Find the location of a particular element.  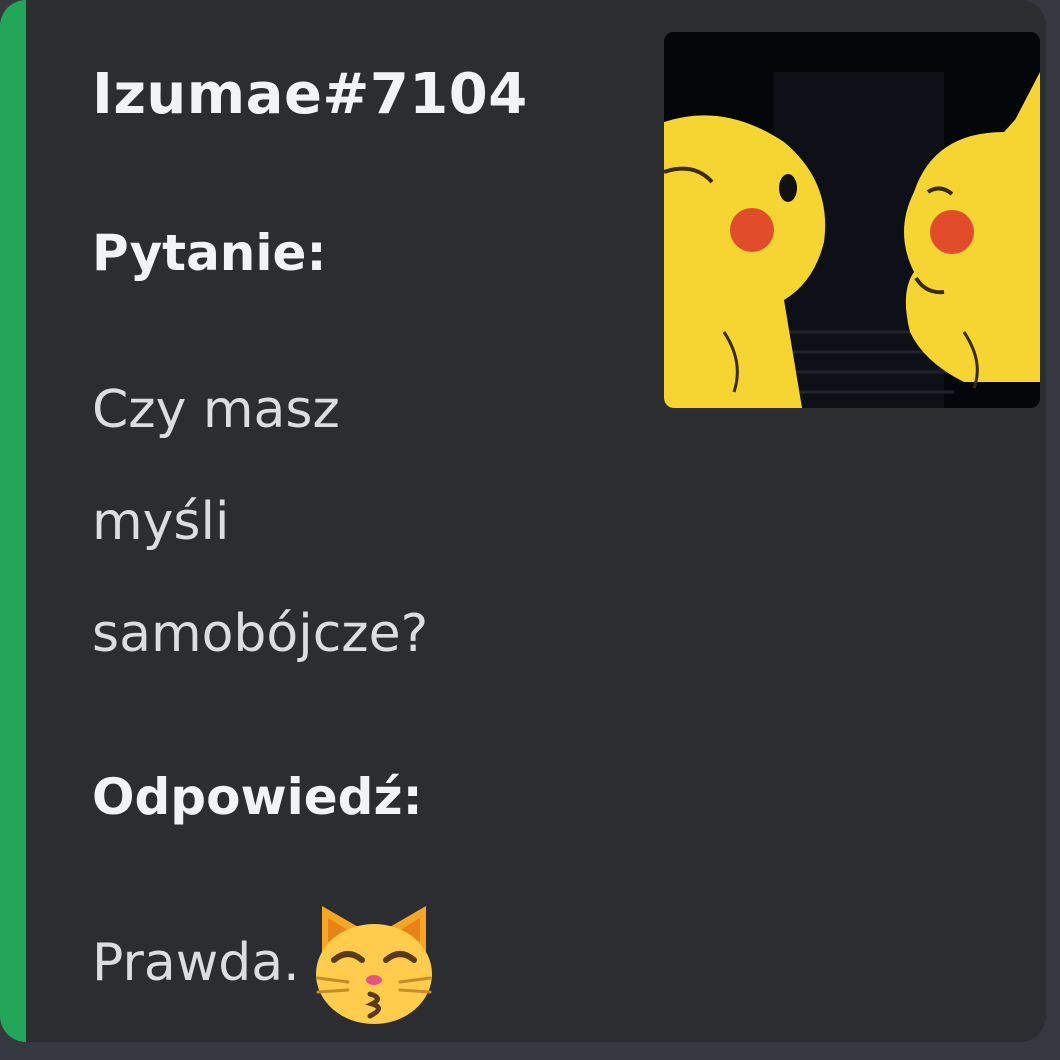

field-value-answer: Prawda. is located at coordinates (266, 963).